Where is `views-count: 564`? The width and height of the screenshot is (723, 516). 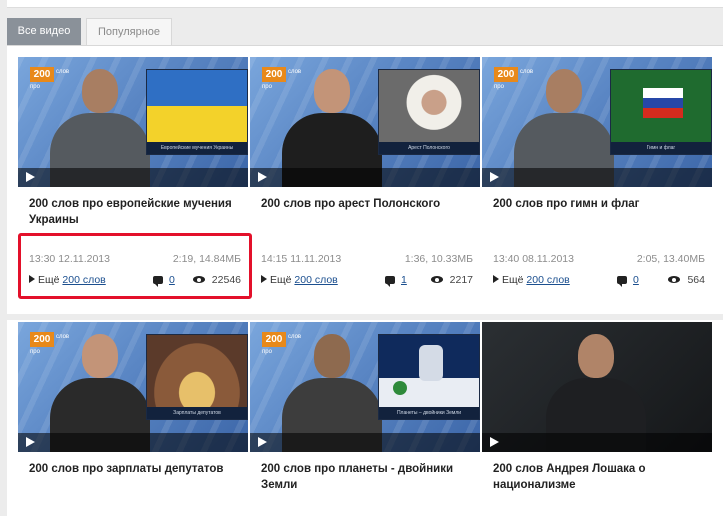
views-count: 564 is located at coordinates (686, 280).